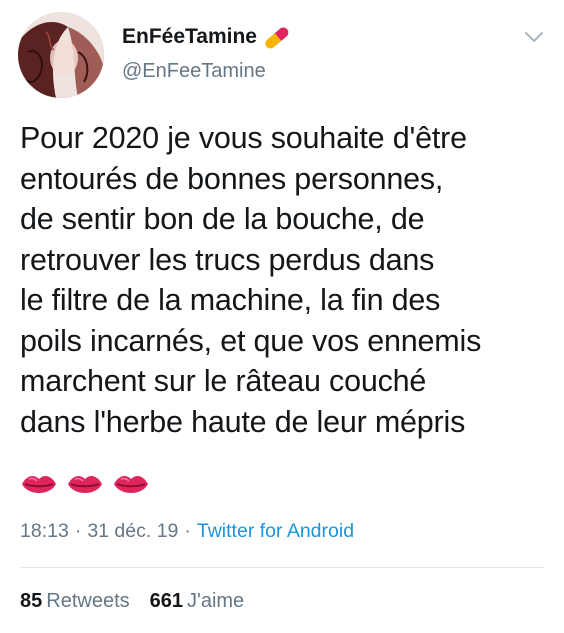 The height and width of the screenshot is (633, 564). Describe the element at coordinates (189, 37) in the screenshot. I see `display-name: EnFéeTamine` at that location.